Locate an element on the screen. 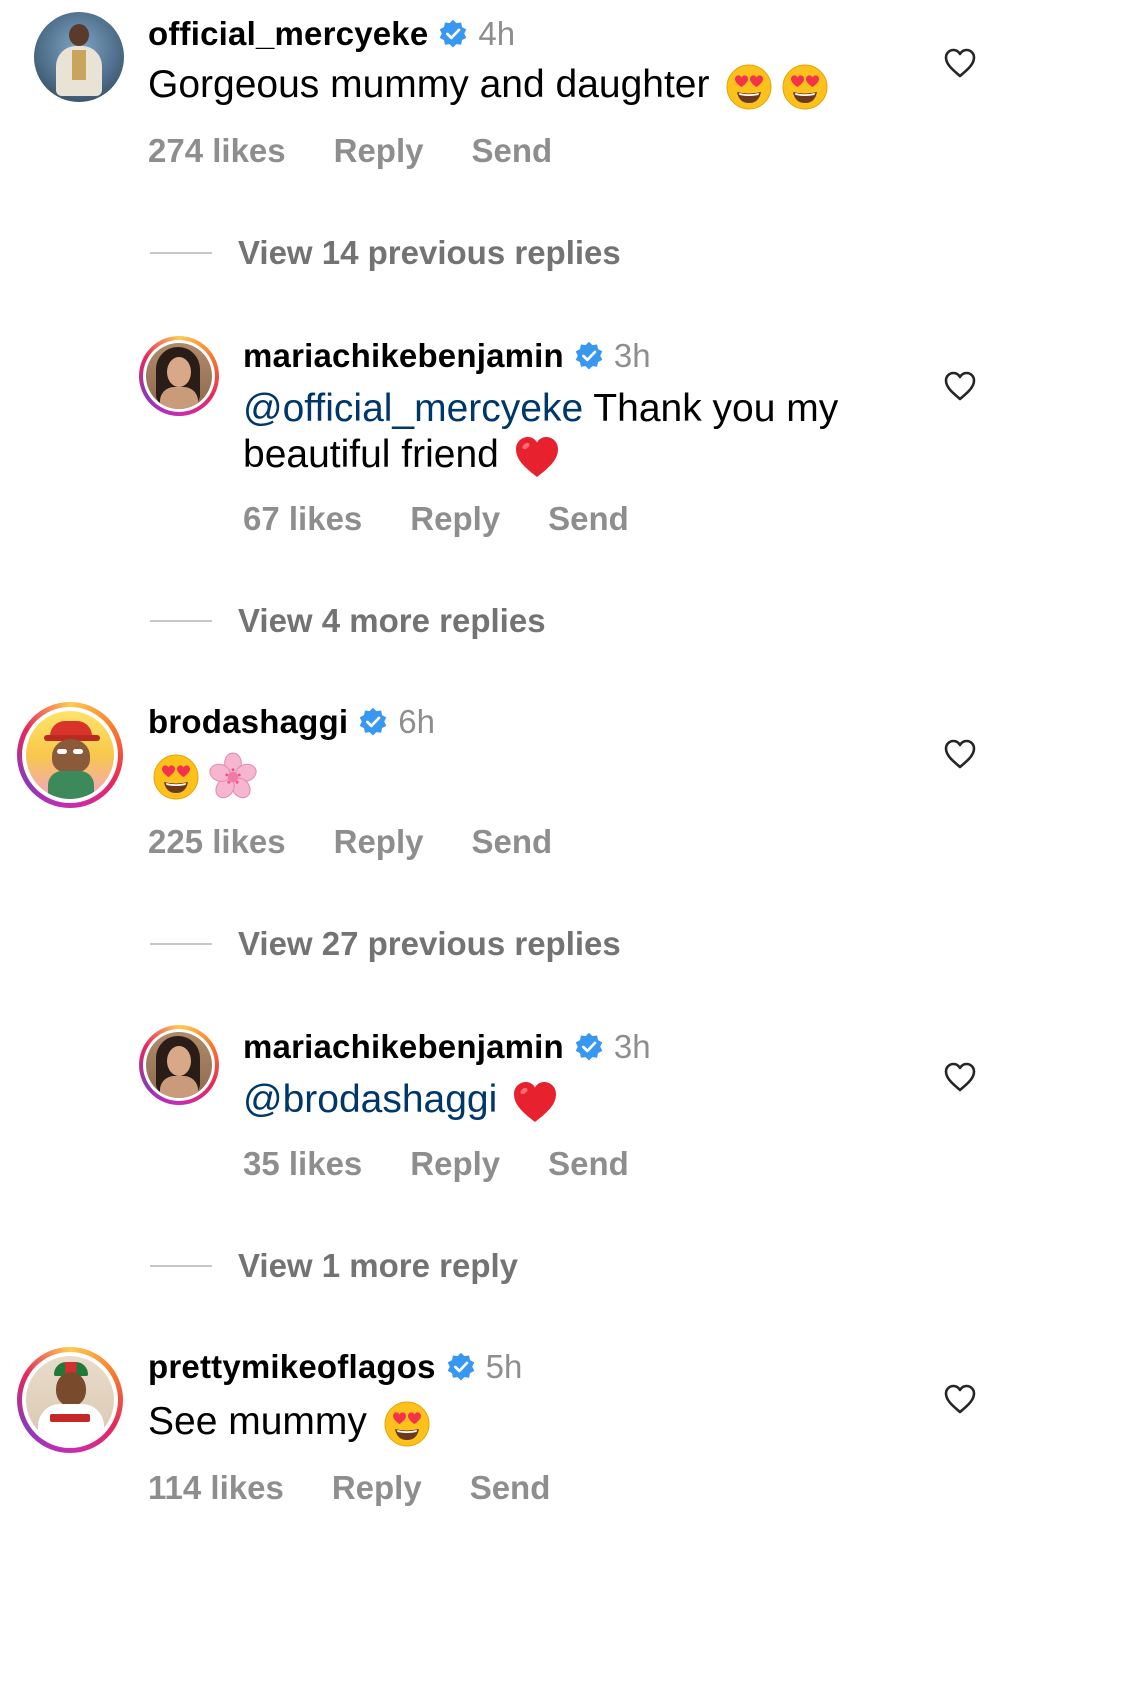 The width and height of the screenshot is (1125, 1690). username: official_mercyeke is located at coordinates (288, 34).